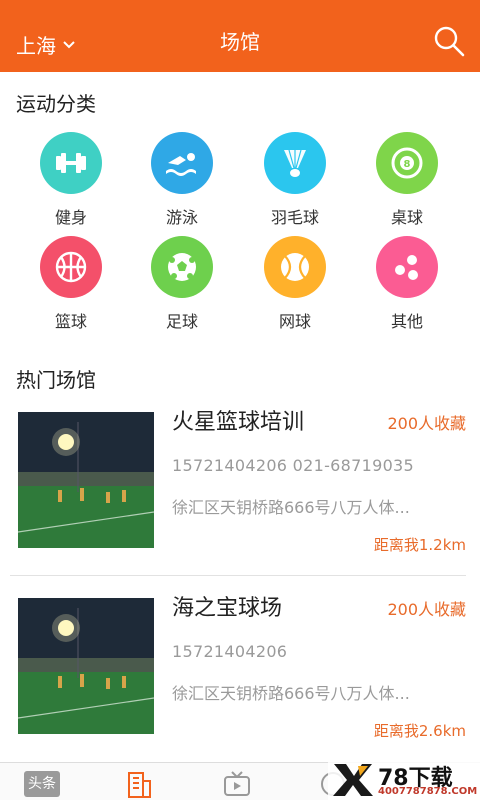  Describe the element at coordinates (295, 163) in the screenshot. I see `shuttlecock-icon` at that location.